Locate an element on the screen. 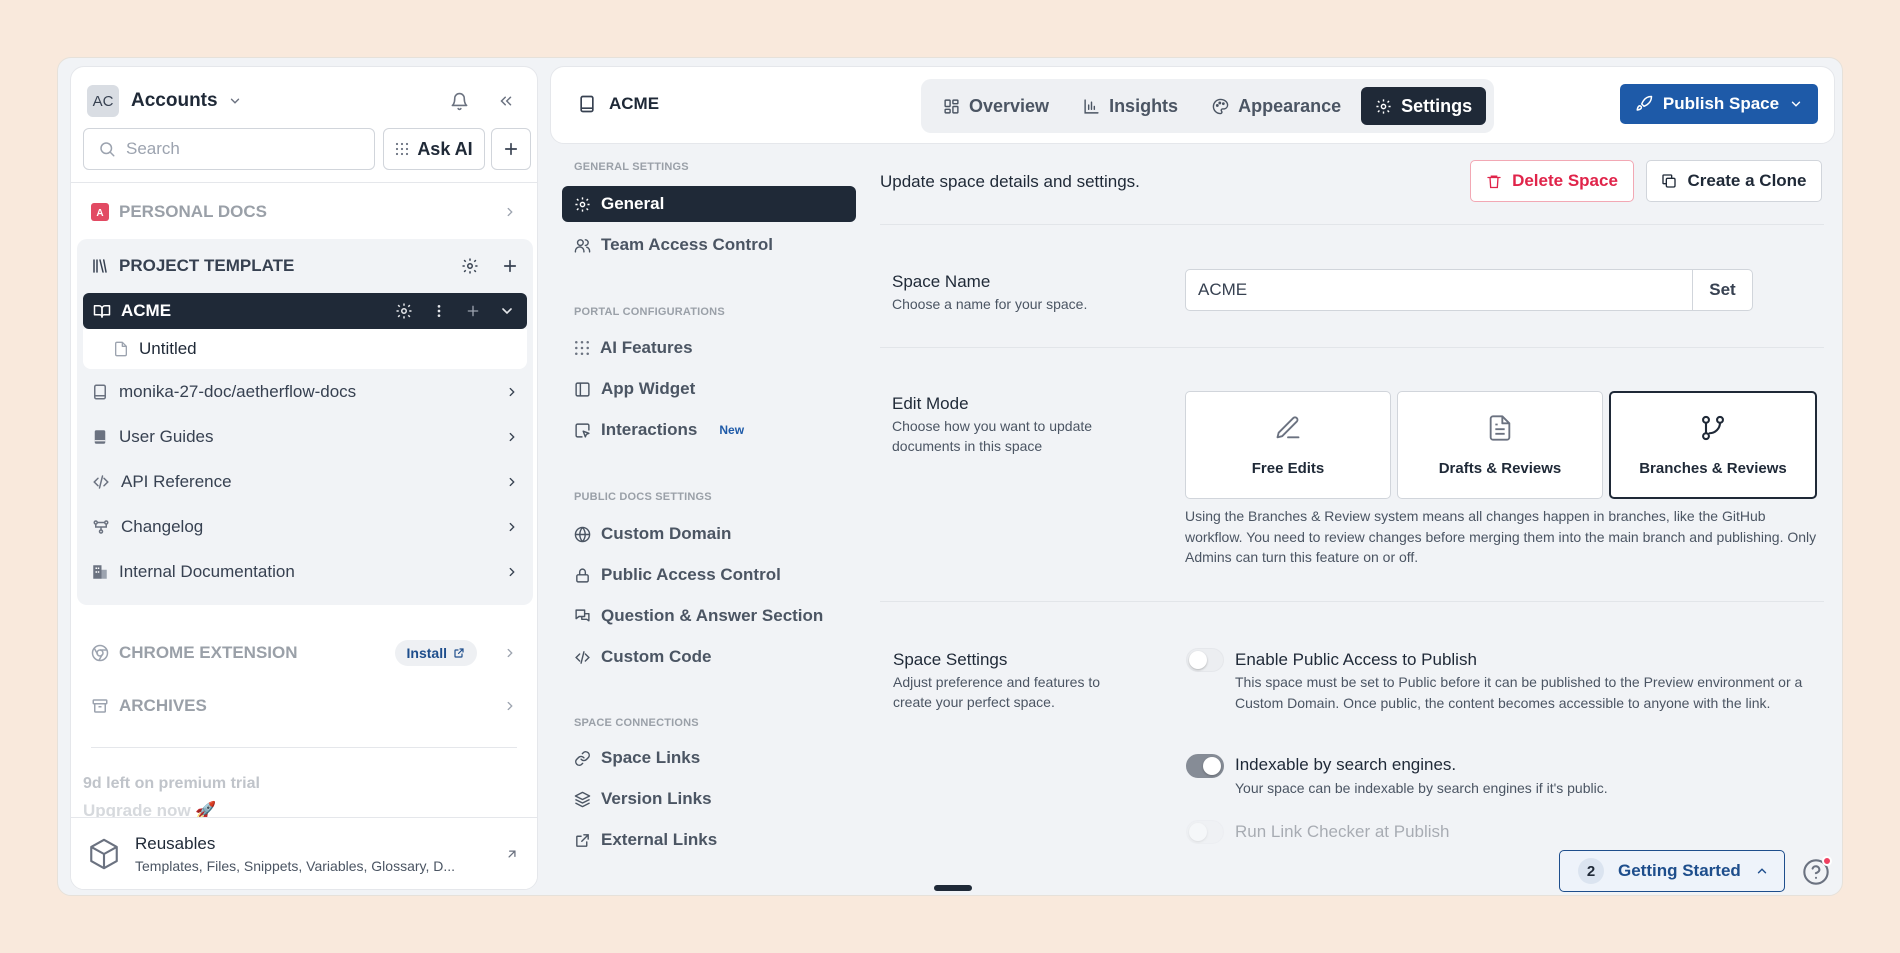 The height and width of the screenshot is (953, 1900). chart-icon is located at coordinates (1091, 106).